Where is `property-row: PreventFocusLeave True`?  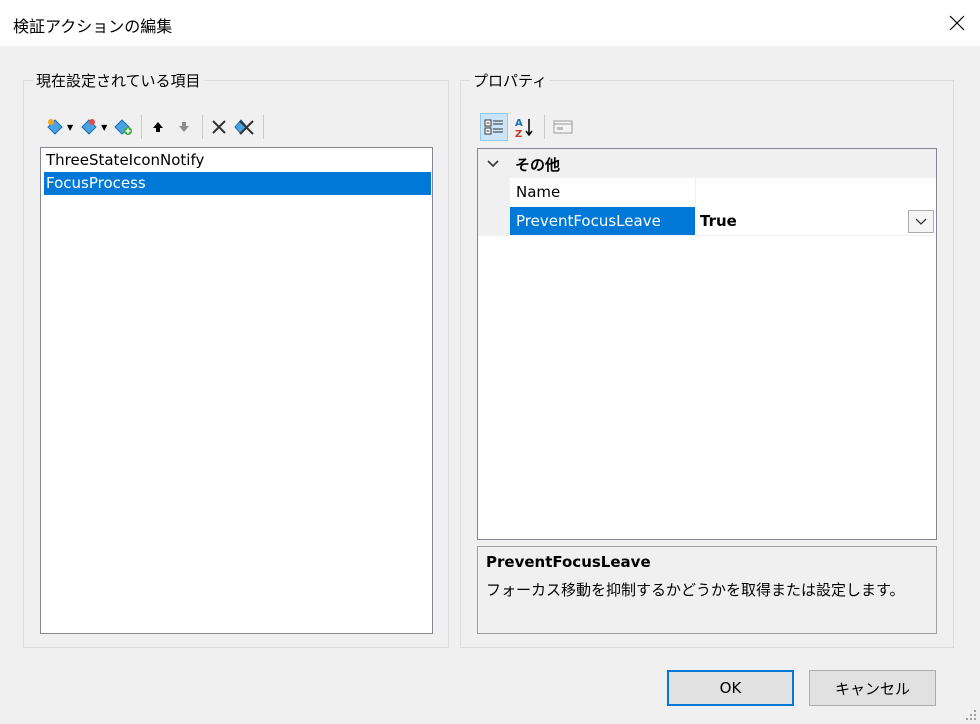 property-row: PreventFocusLeave True is located at coordinates (707, 221).